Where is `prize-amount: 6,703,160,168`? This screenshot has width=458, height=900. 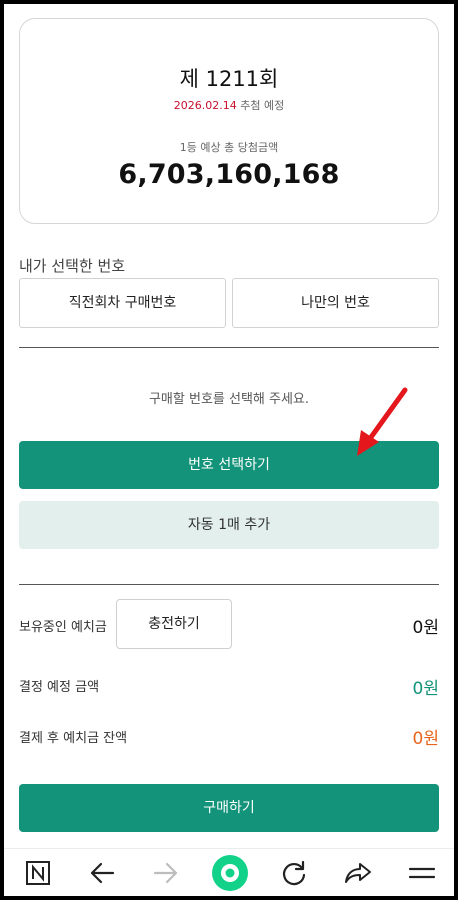
prize-amount: 6,703,160,168 is located at coordinates (229, 174).